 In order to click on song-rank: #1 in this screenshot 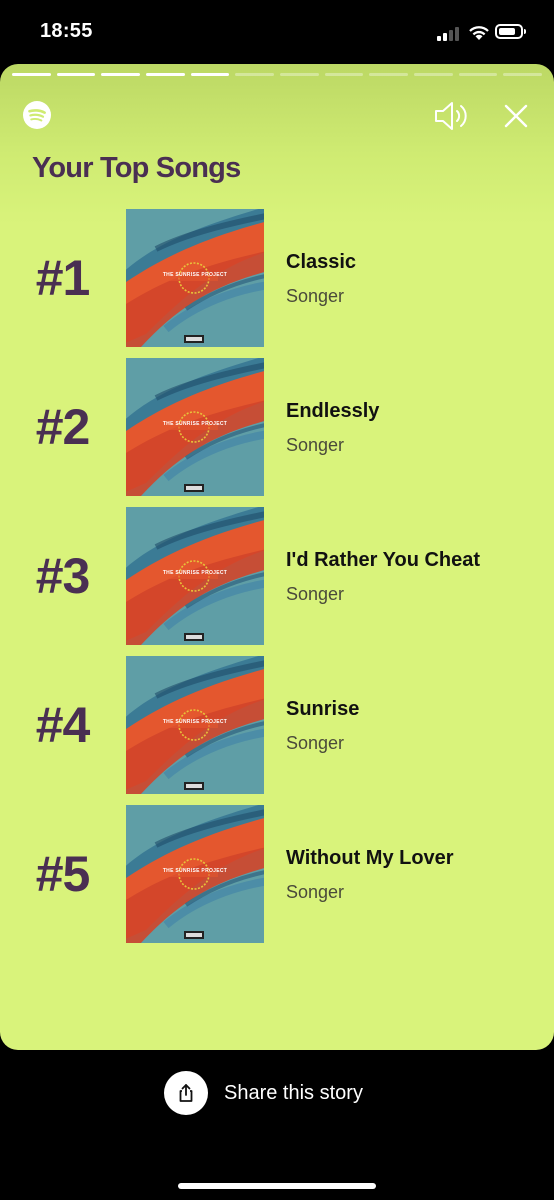, I will do `click(63, 278)`.